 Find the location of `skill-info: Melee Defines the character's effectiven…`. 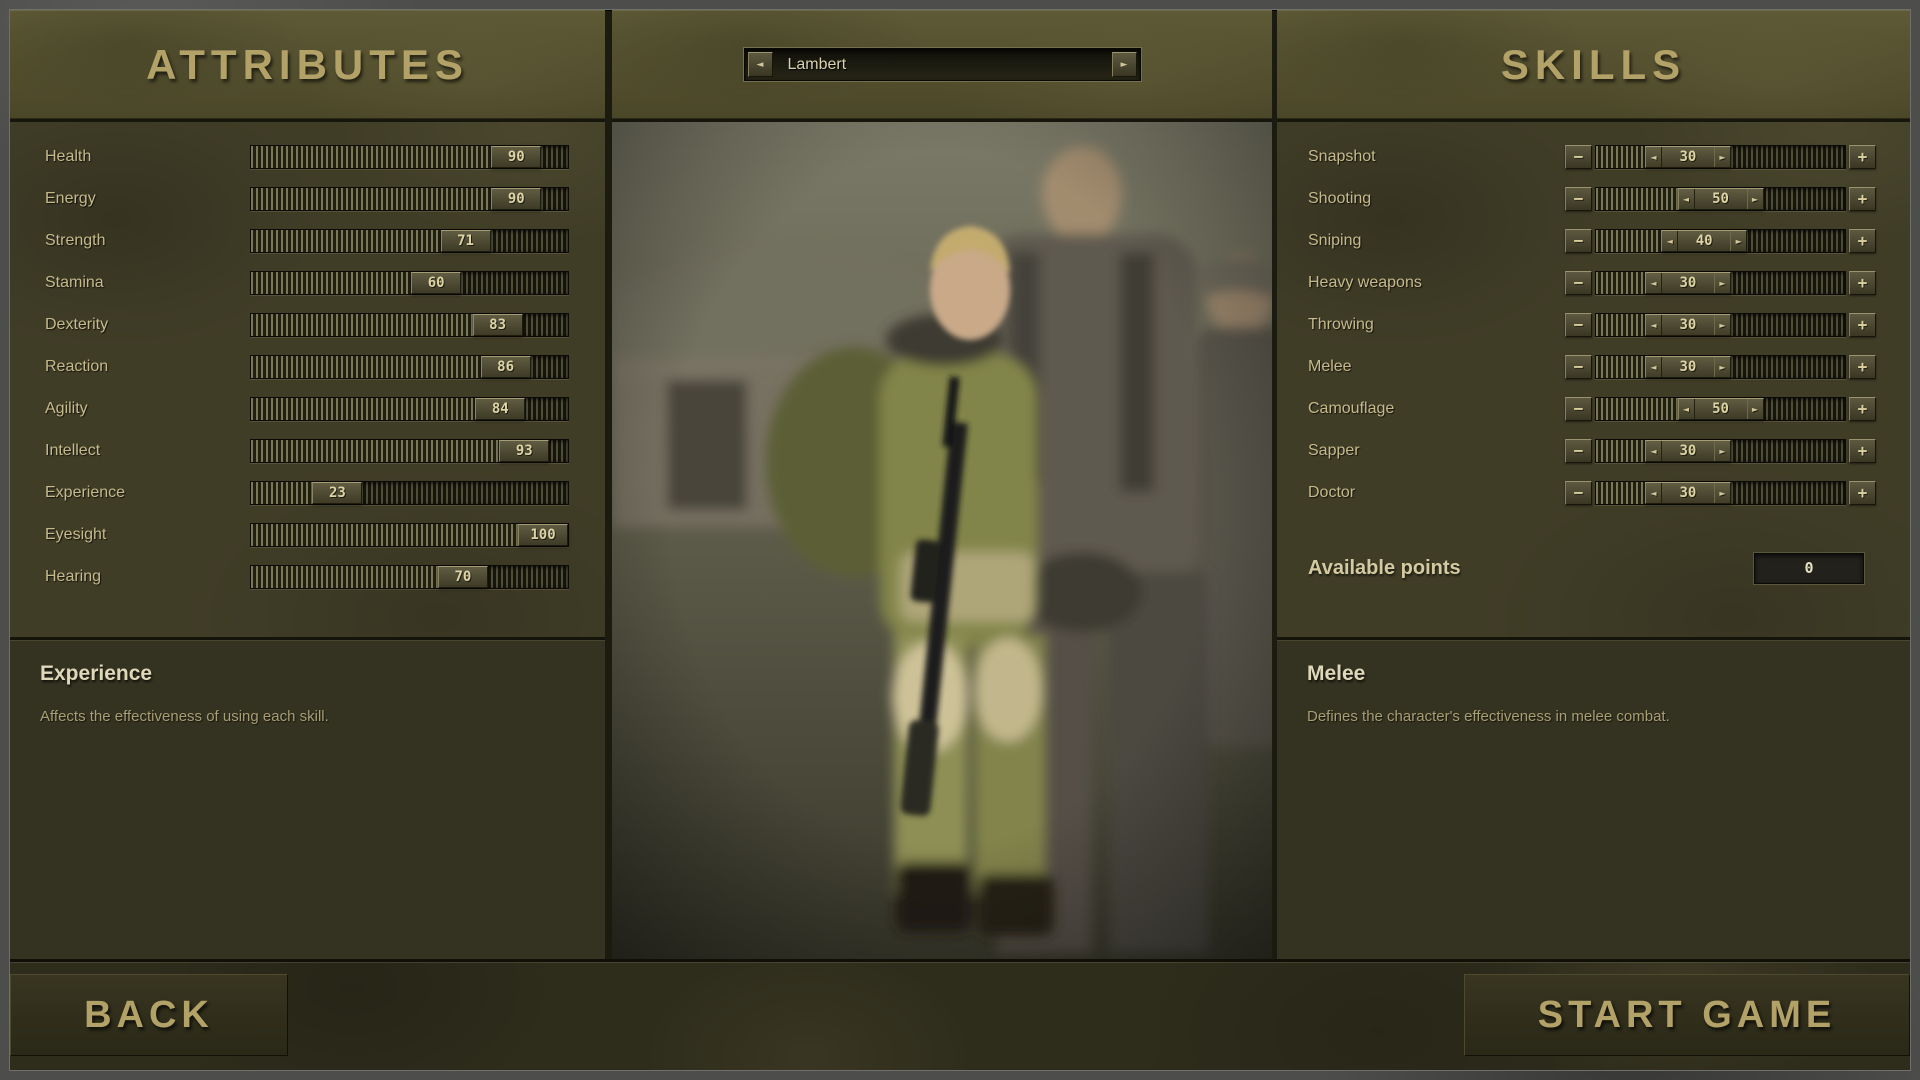

skill-info: Melee Defines the character's effectiven… is located at coordinates (1593, 798).